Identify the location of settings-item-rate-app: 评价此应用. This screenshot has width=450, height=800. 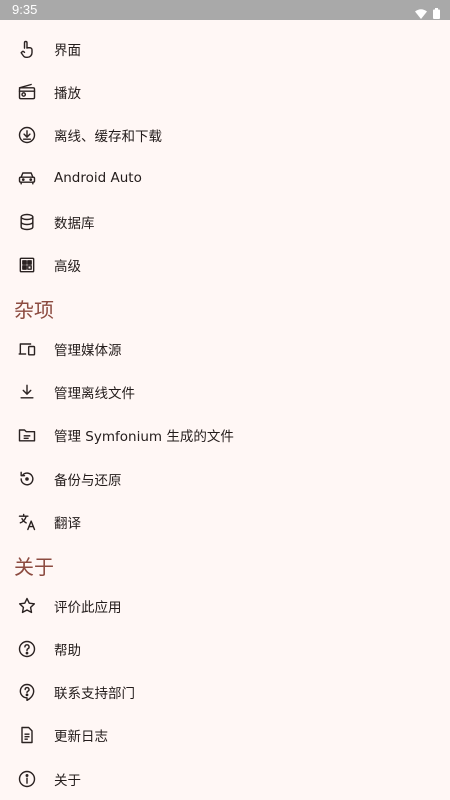
(225, 605).